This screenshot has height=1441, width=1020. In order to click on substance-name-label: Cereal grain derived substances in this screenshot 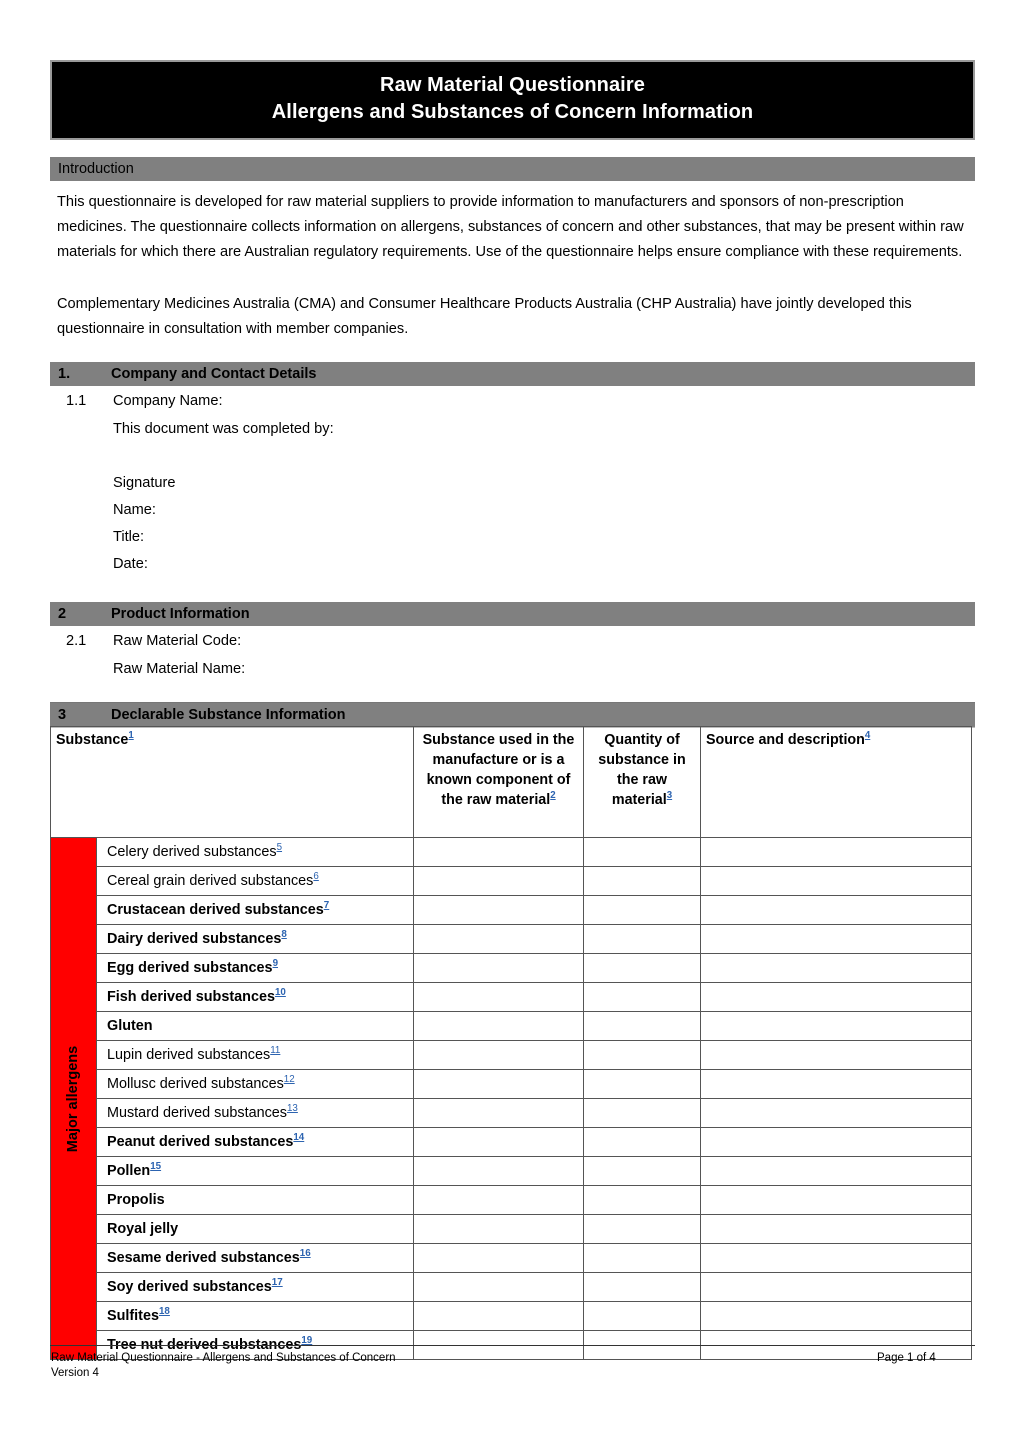, I will do `click(210, 881)`.